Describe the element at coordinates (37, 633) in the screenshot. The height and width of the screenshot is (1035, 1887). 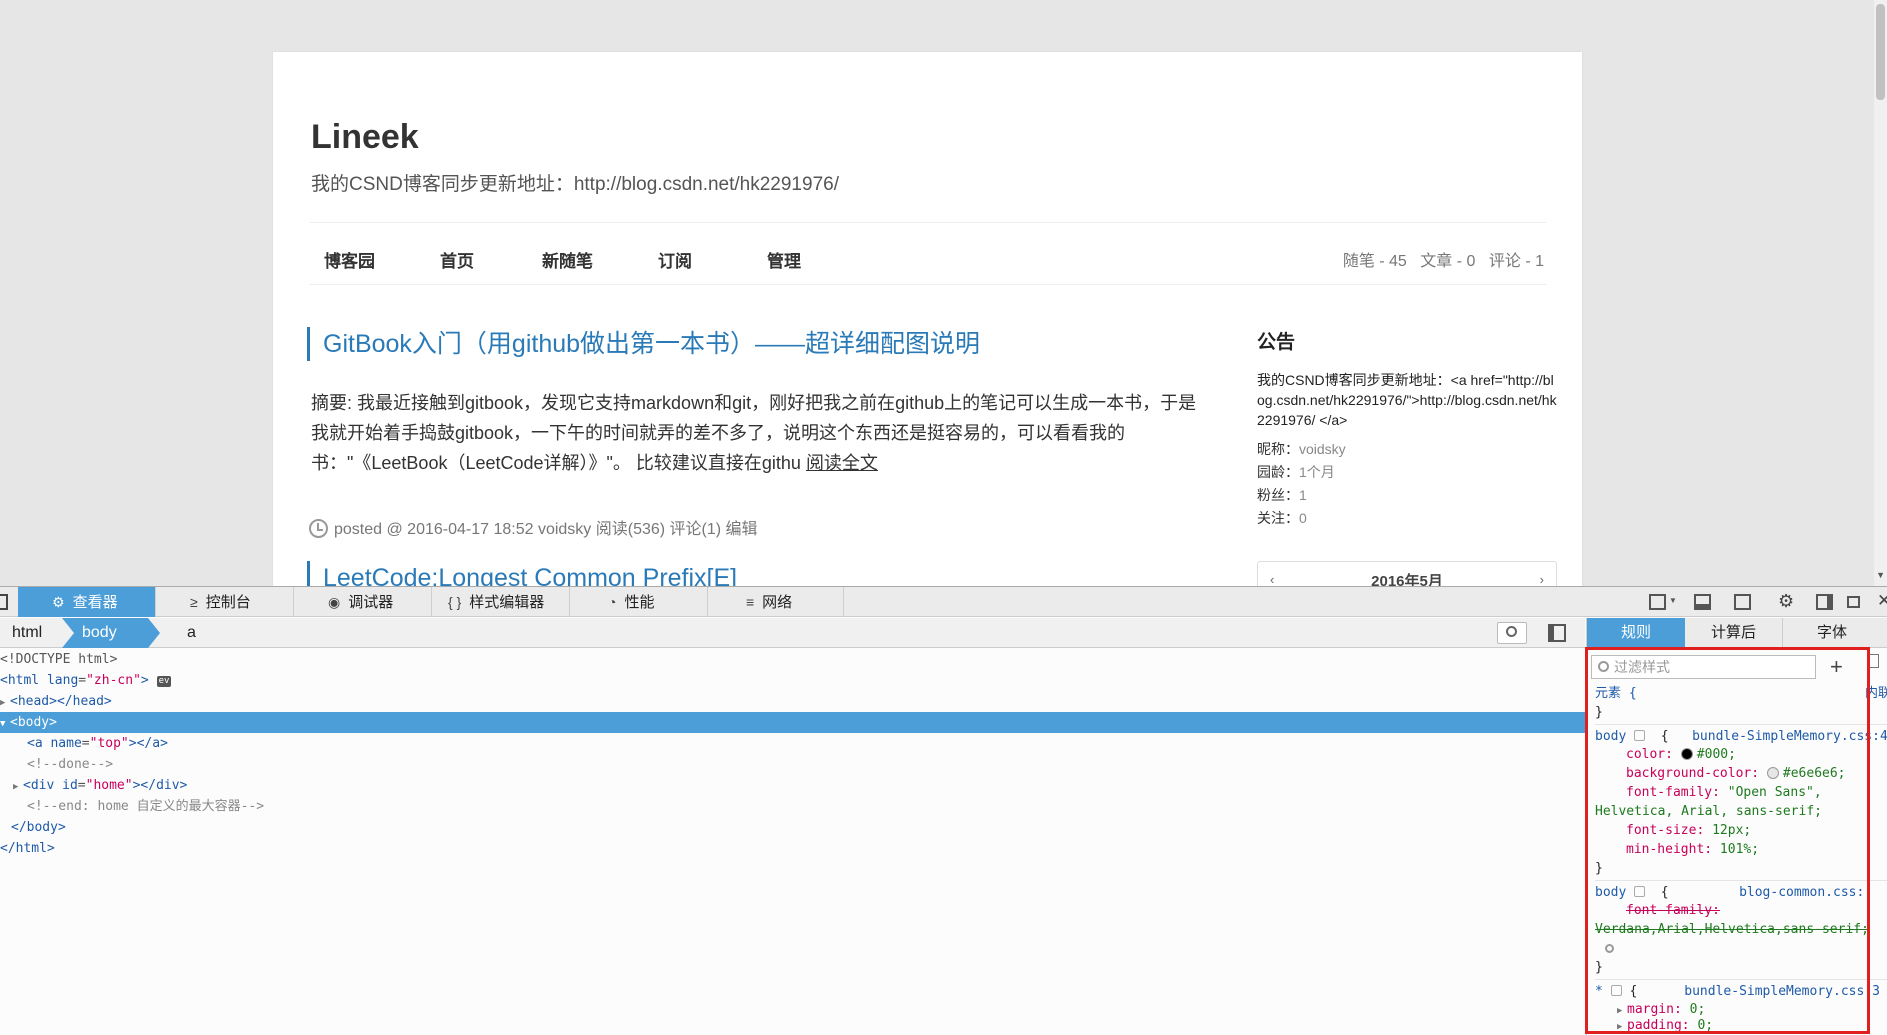
I see `breadcrumb-html: html` at that location.